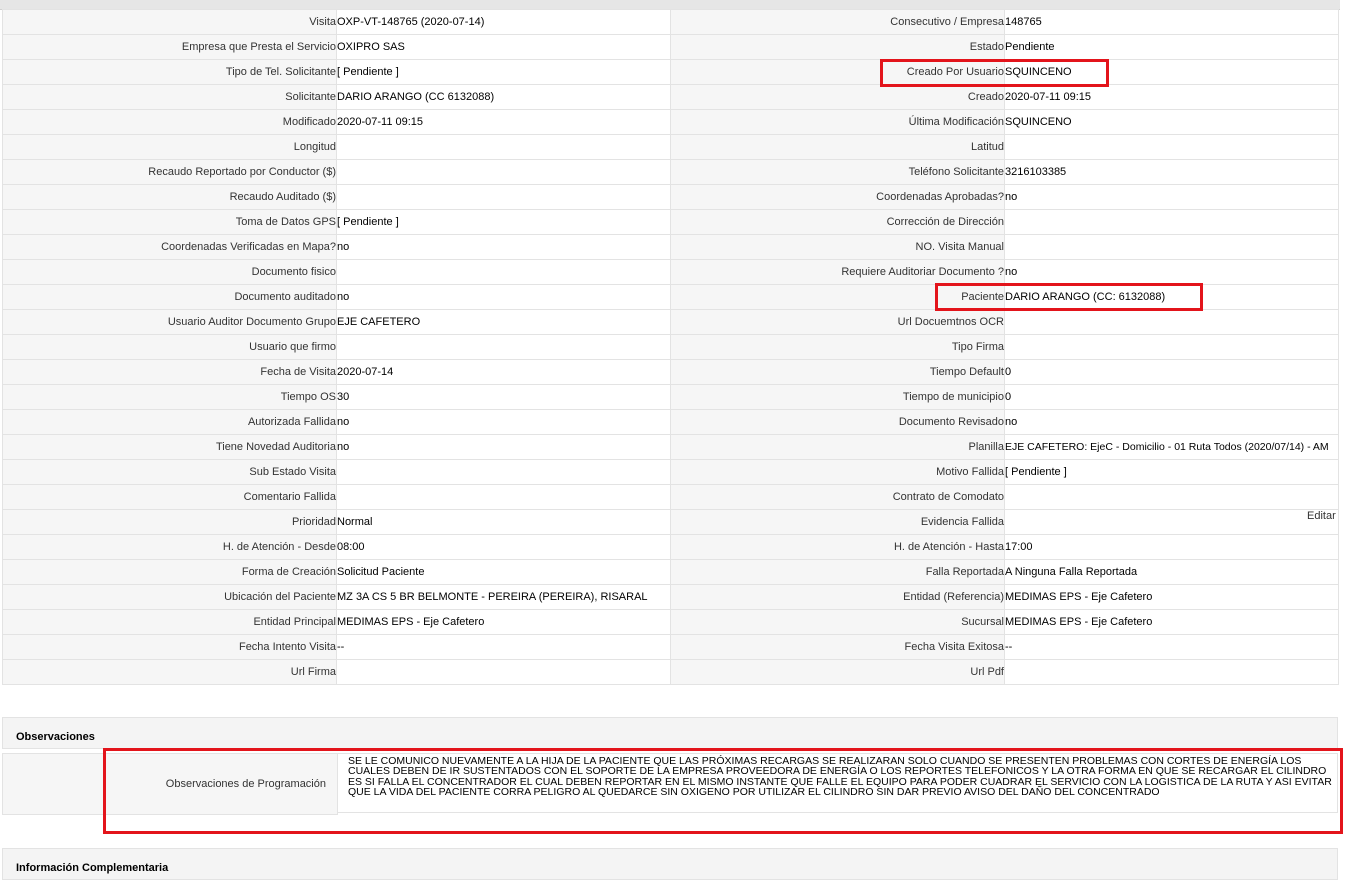 This screenshot has width=1346, height=880. What do you see at coordinates (169, 22) in the screenshot?
I see `field-label: Visita` at bounding box center [169, 22].